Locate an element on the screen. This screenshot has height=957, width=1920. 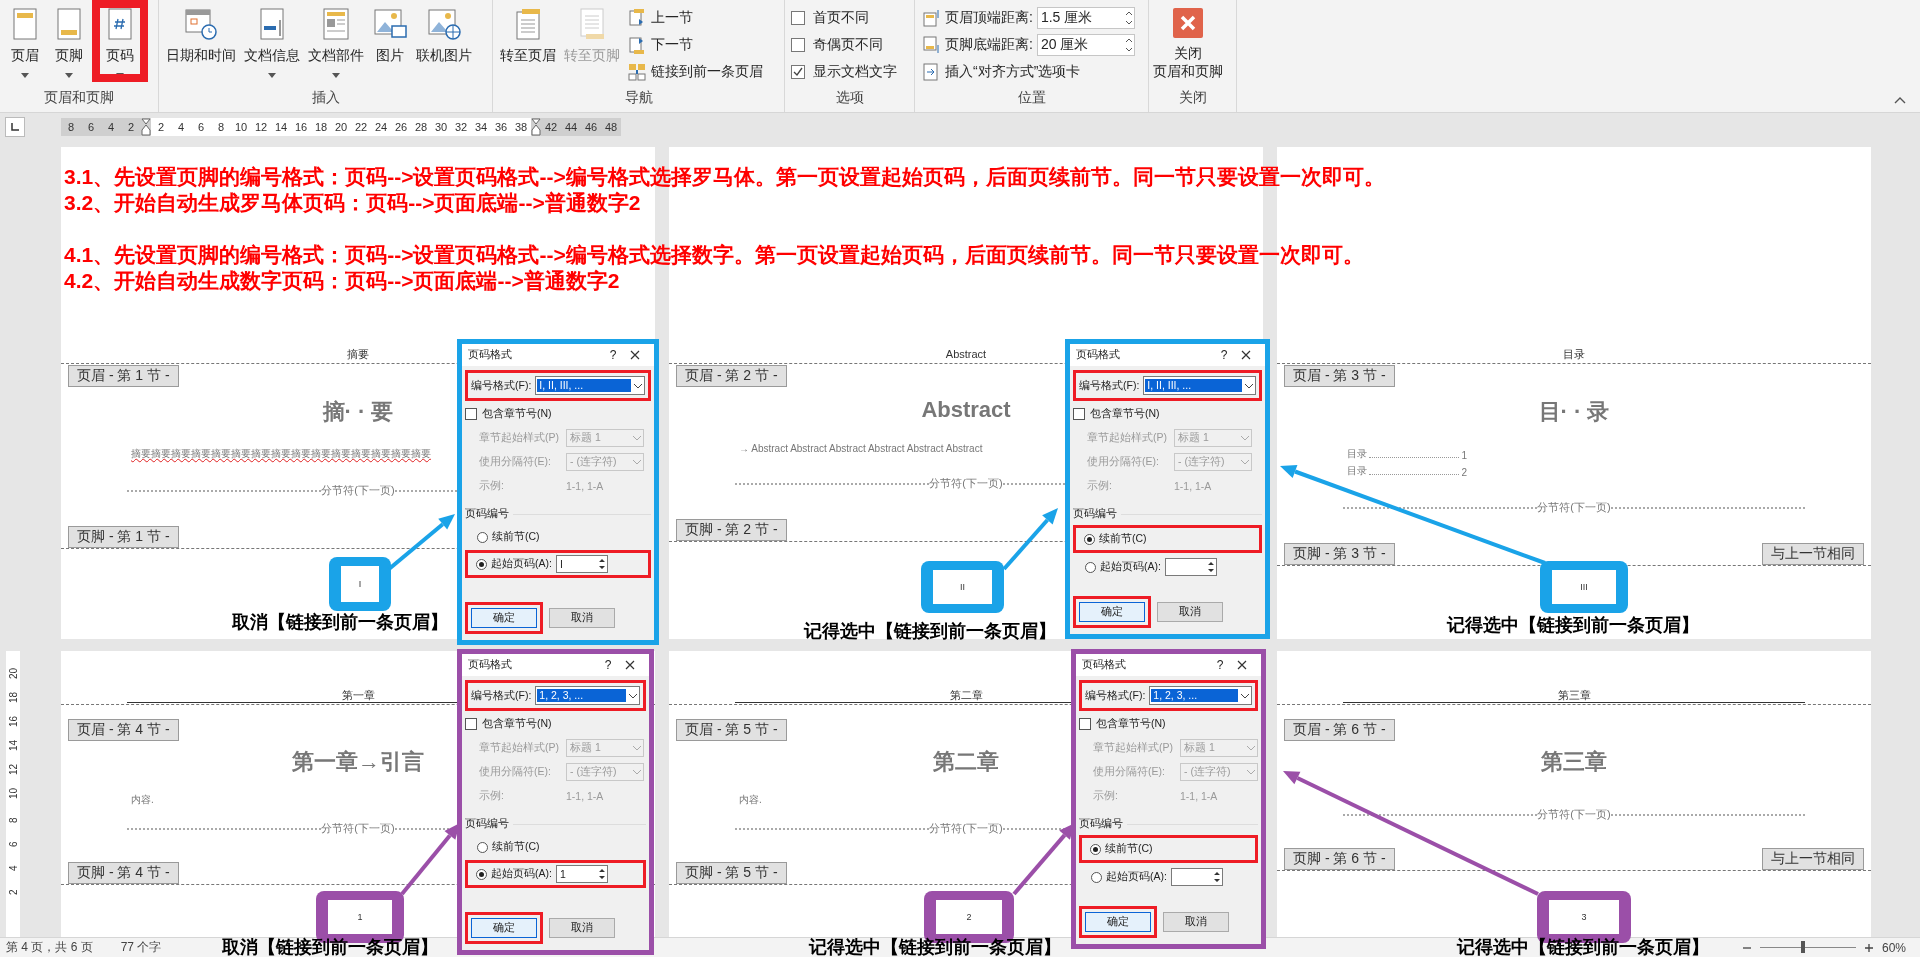
ribbon-button: 页码 is located at coordinates (120, 41).